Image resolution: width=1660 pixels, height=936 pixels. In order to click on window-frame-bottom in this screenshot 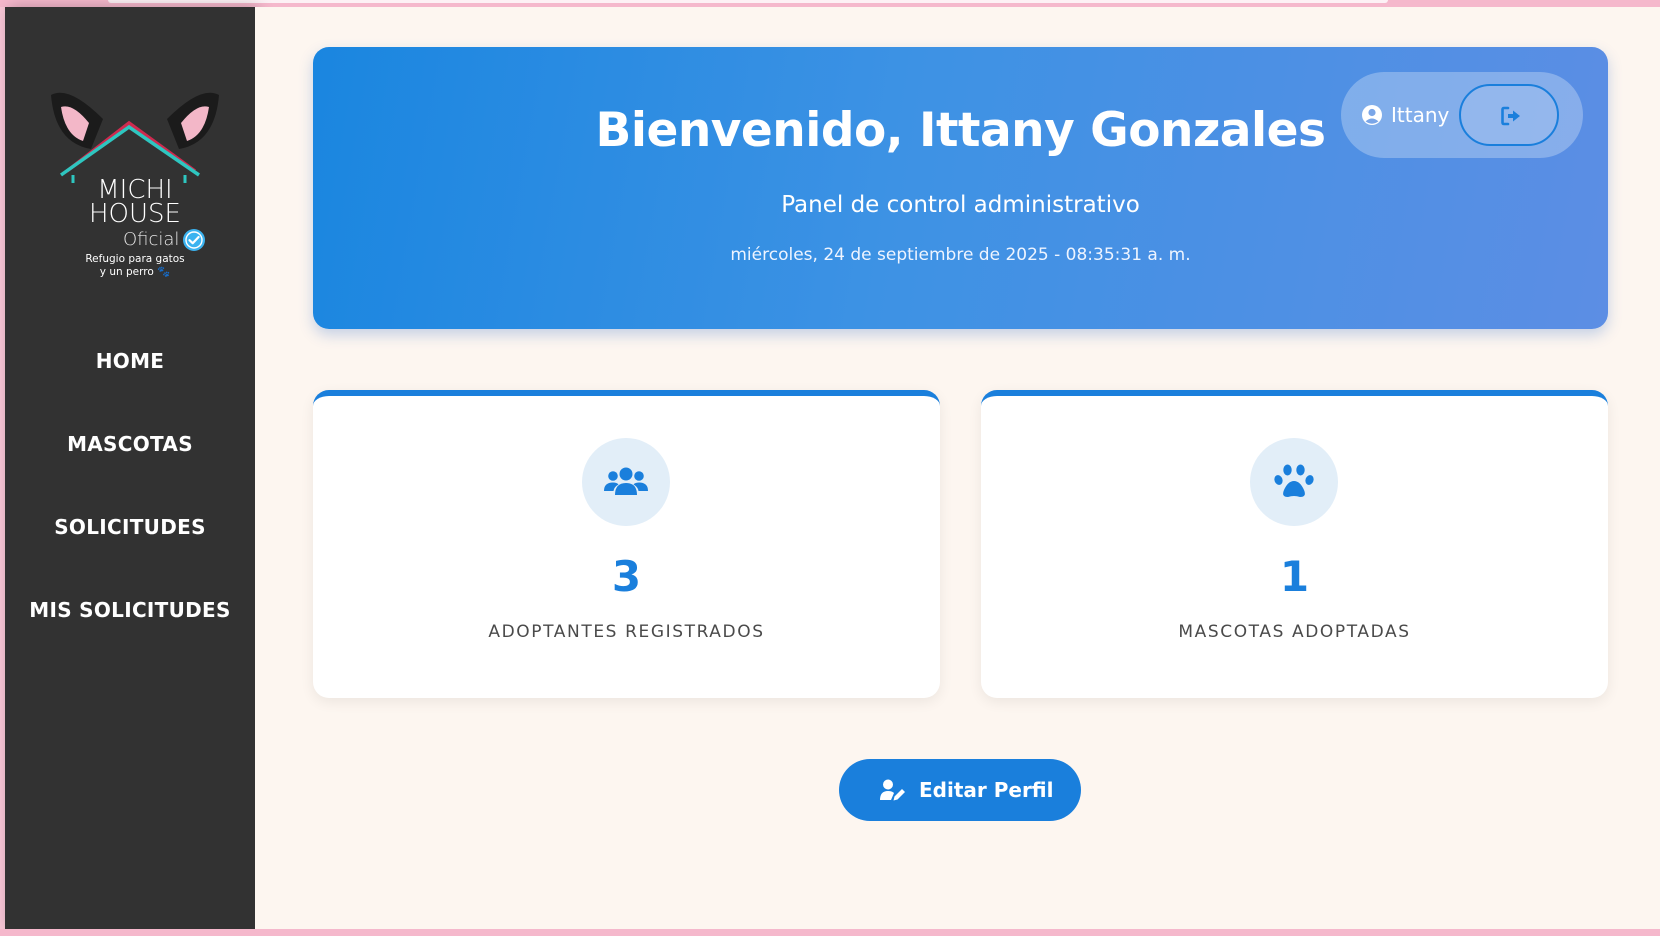, I will do `click(830, 932)`.